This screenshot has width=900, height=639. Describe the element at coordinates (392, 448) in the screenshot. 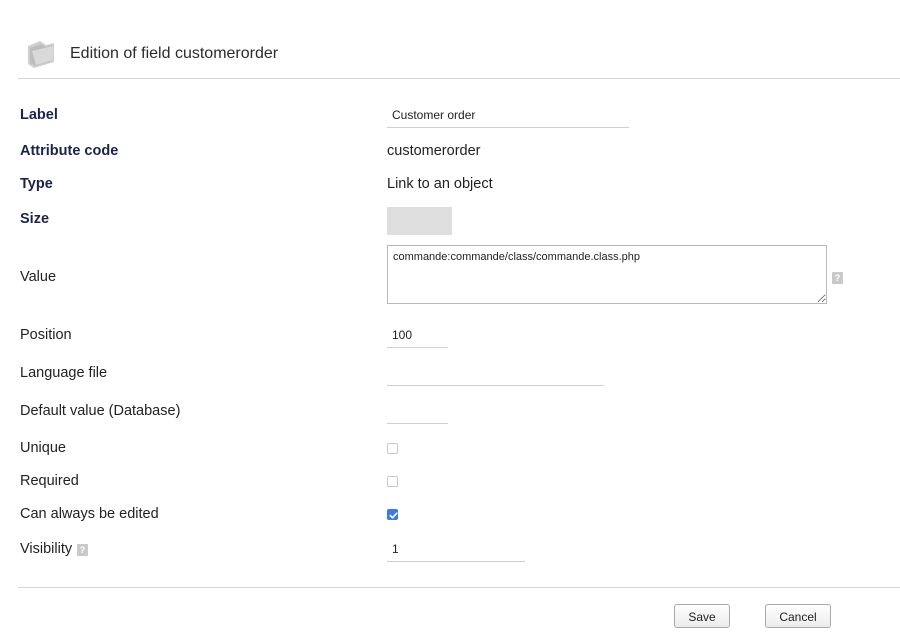

I see `unique-checkbox` at that location.